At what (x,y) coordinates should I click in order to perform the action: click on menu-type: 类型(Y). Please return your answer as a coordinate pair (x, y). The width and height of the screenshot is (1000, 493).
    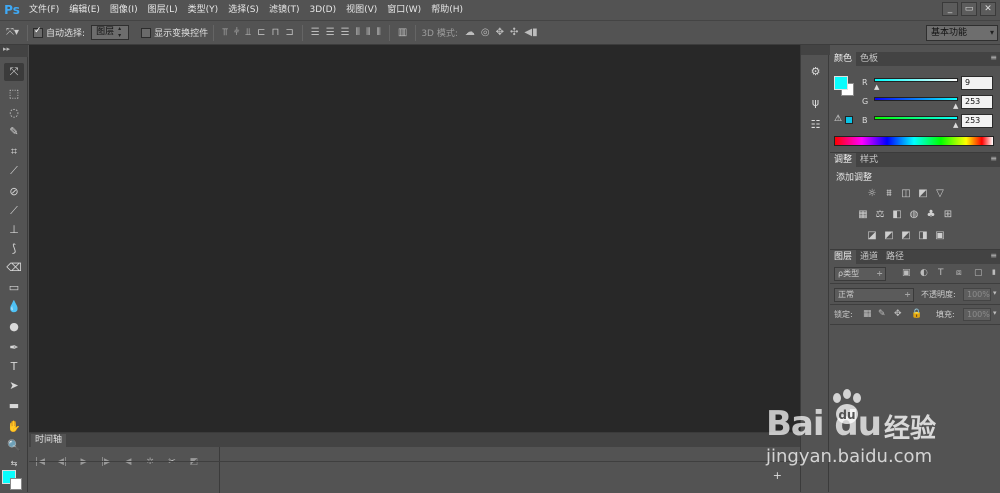
    Looking at the image, I should click on (203, 10).